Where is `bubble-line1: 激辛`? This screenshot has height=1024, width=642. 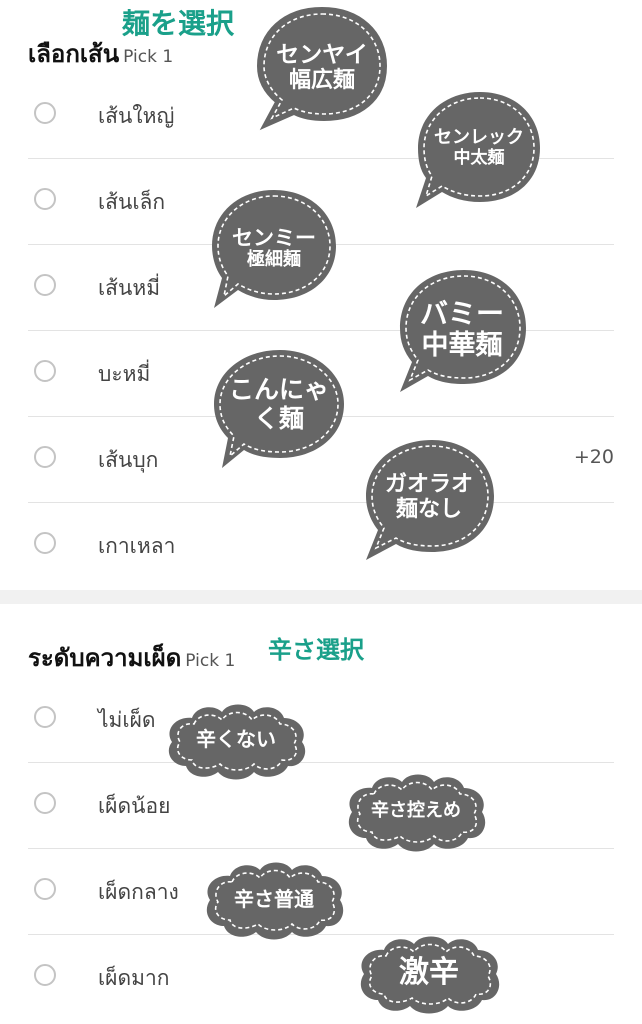 bubble-line1: 激辛 is located at coordinates (429, 972).